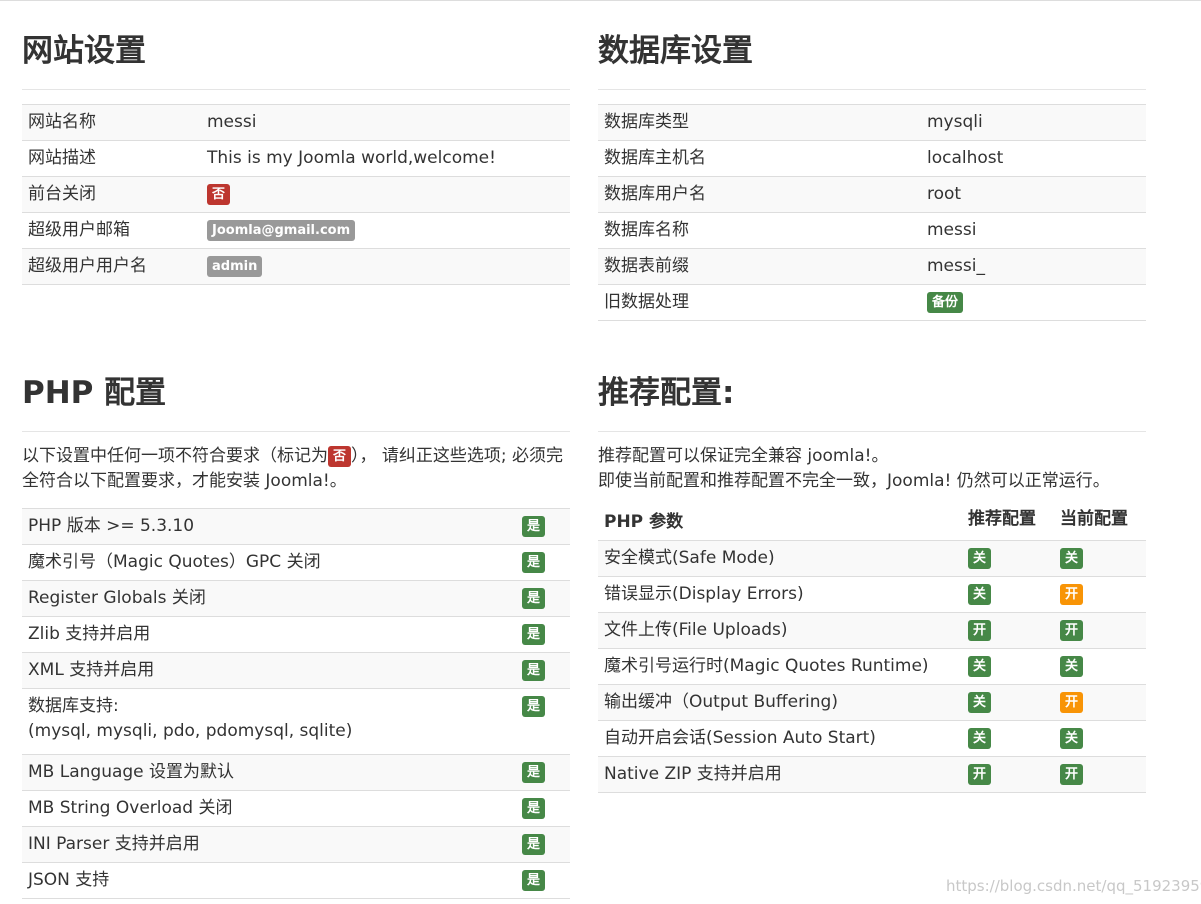 The height and width of the screenshot is (904, 1201). What do you see at coordinates (872, 230) in the screenshot?
I see `table-row: 数据库名称 messi` at bounding box center [872, 230].